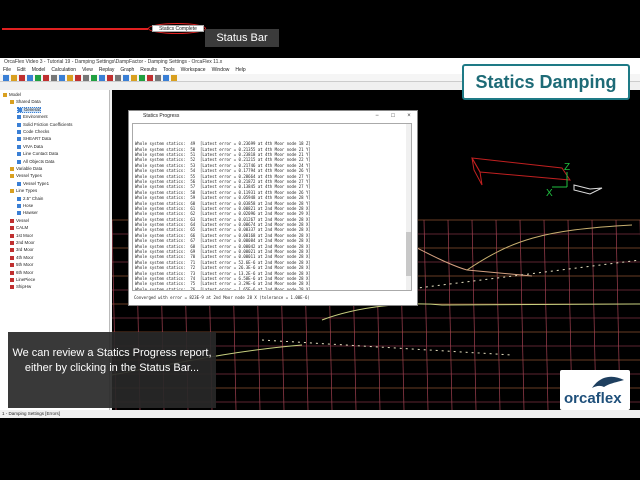  I want to click on tree-item-label: VIVA Data, so click(33, 146).